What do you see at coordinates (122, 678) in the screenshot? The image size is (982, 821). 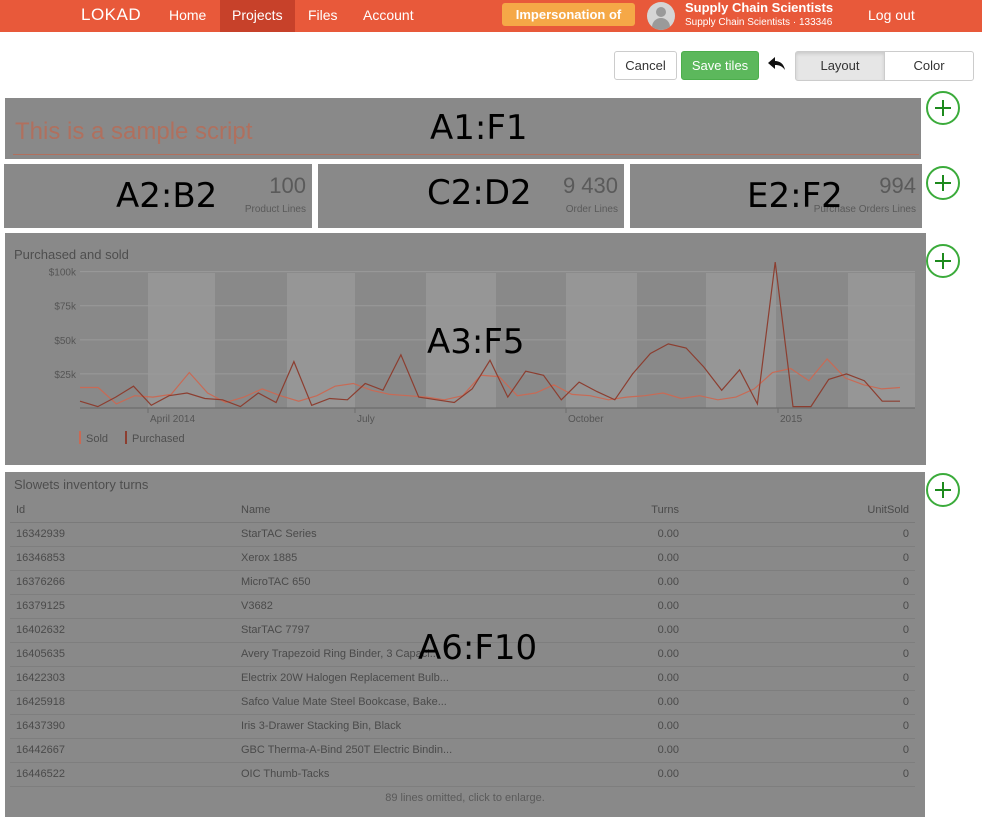 I see `cell-id: 16422303` at bounding box center [122, 678].